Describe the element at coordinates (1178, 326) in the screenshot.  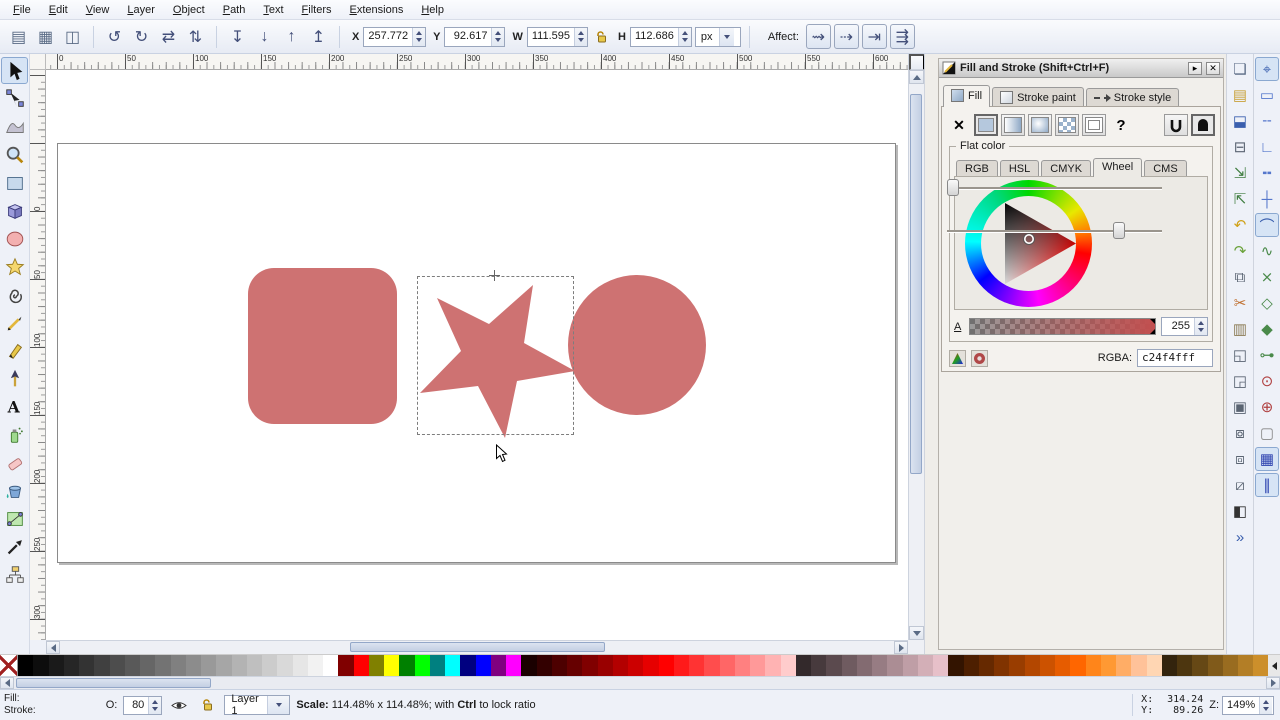
I see `alpha-value: 255` at that location.